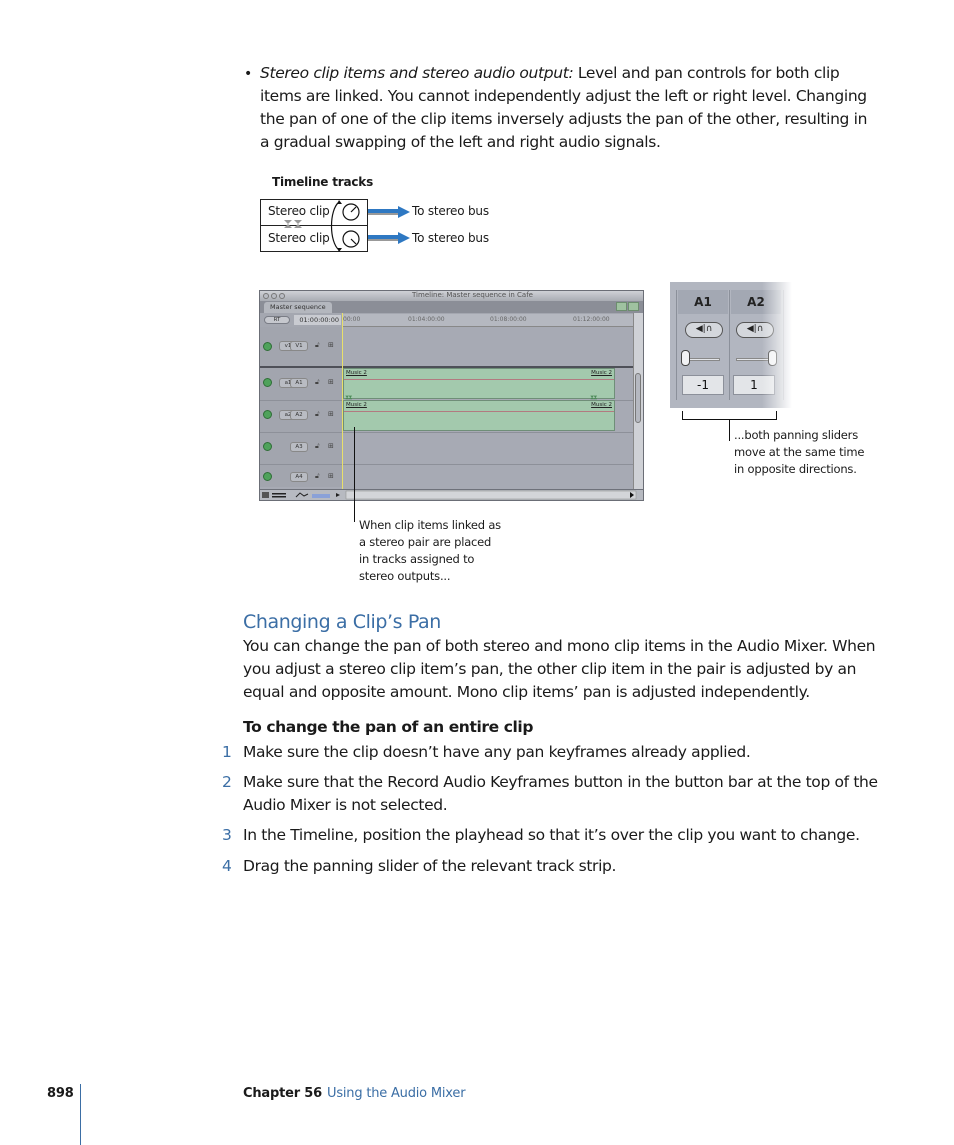 This screenshot has height=1145, width=954. Describe the element at coordinates (685, 358) in the screenshot. I see `pan-slider-knob-a1` at that location.